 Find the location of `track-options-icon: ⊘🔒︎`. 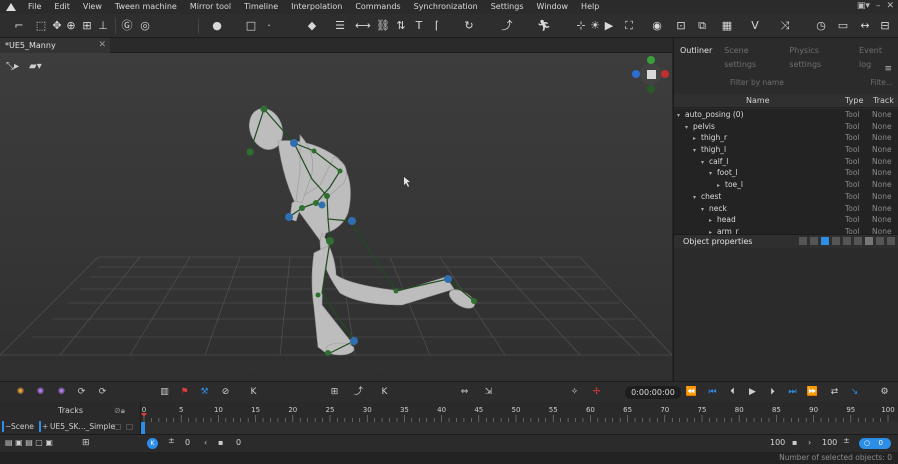

track-options-icon: ⊘🔒︎ is located at coordinates (119, 411).